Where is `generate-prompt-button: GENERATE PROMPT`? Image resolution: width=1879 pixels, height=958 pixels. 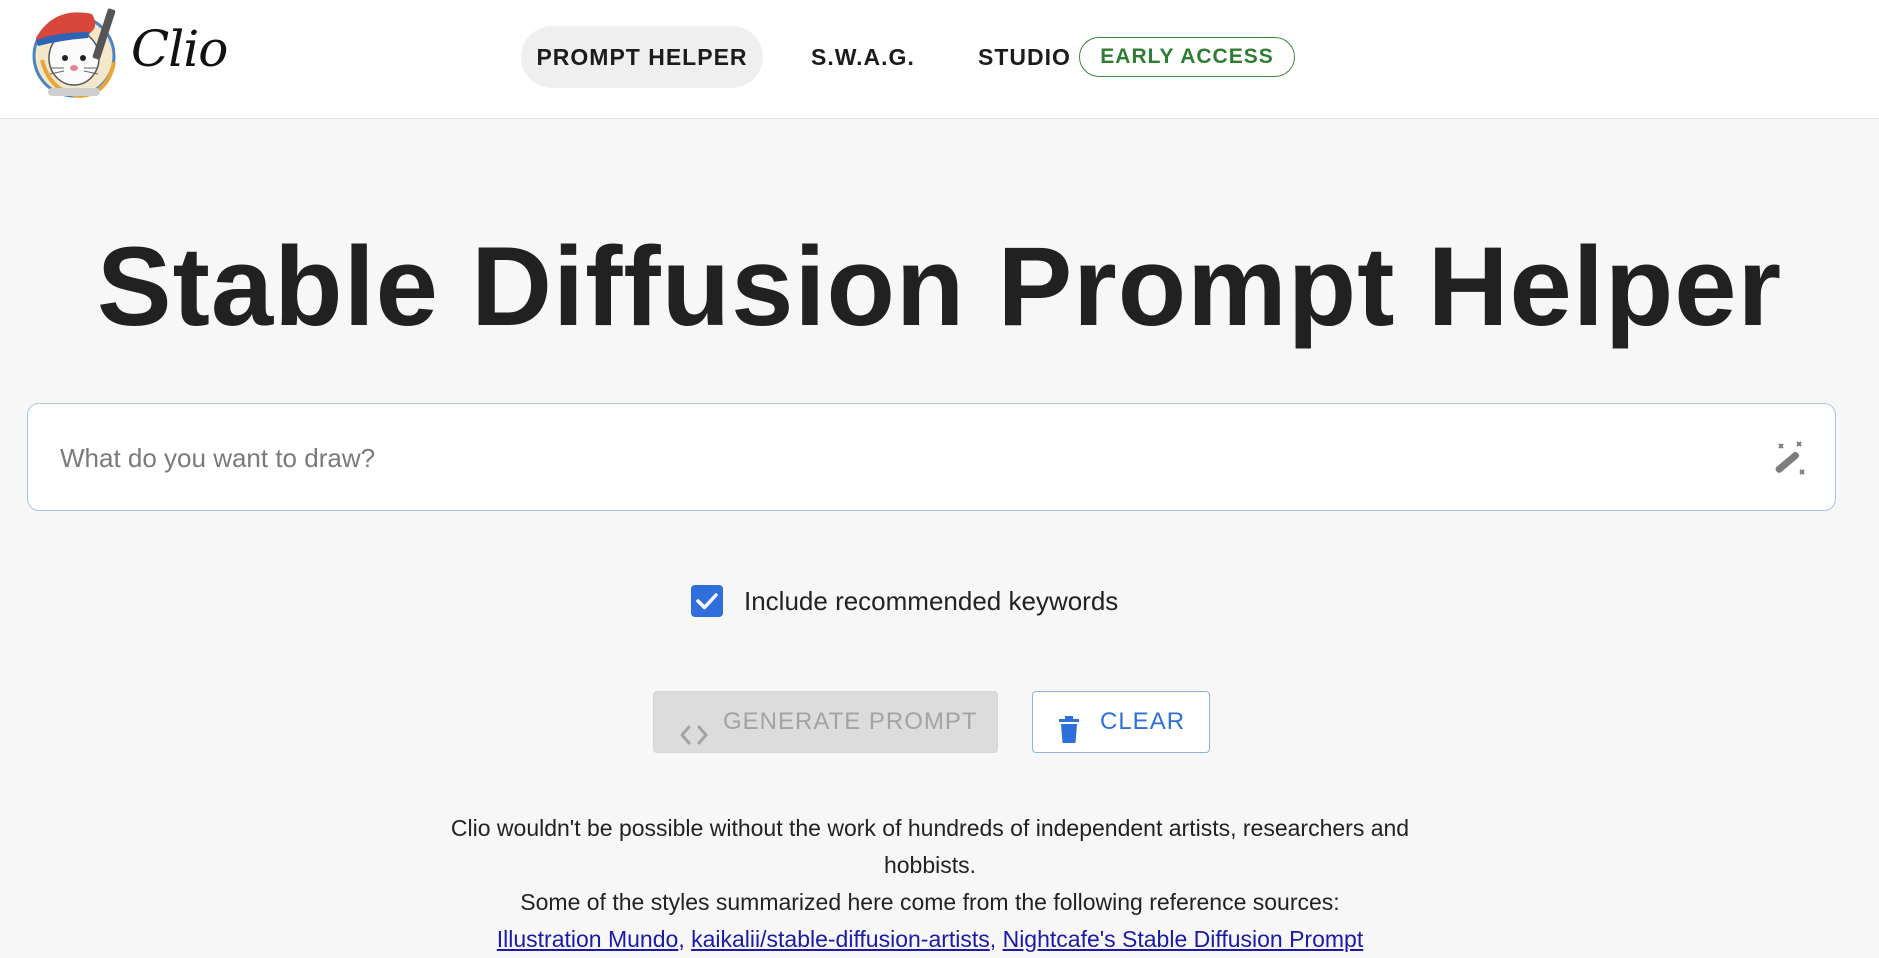 generate-prompt-button: GENERATE PROMPT is located at coordinates (825, 722).